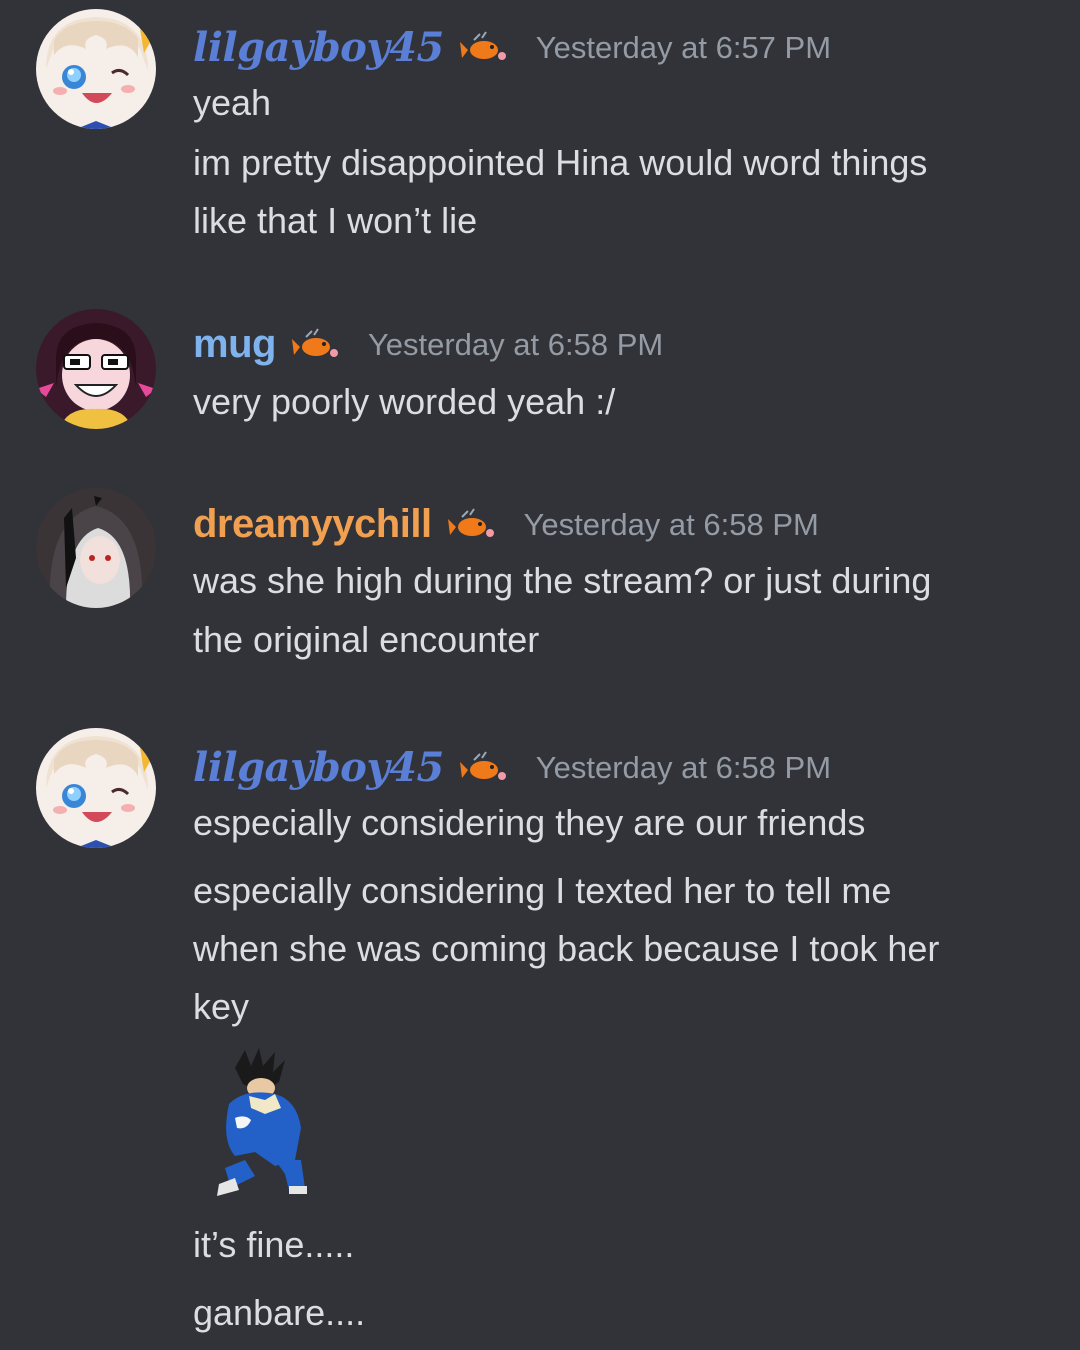  What do you see at coordinates (512, 767) in the screenshot?
I see `message-header: lilgayboy45 Yesterday at 6:58 PM` at bounding box center [512, 767].